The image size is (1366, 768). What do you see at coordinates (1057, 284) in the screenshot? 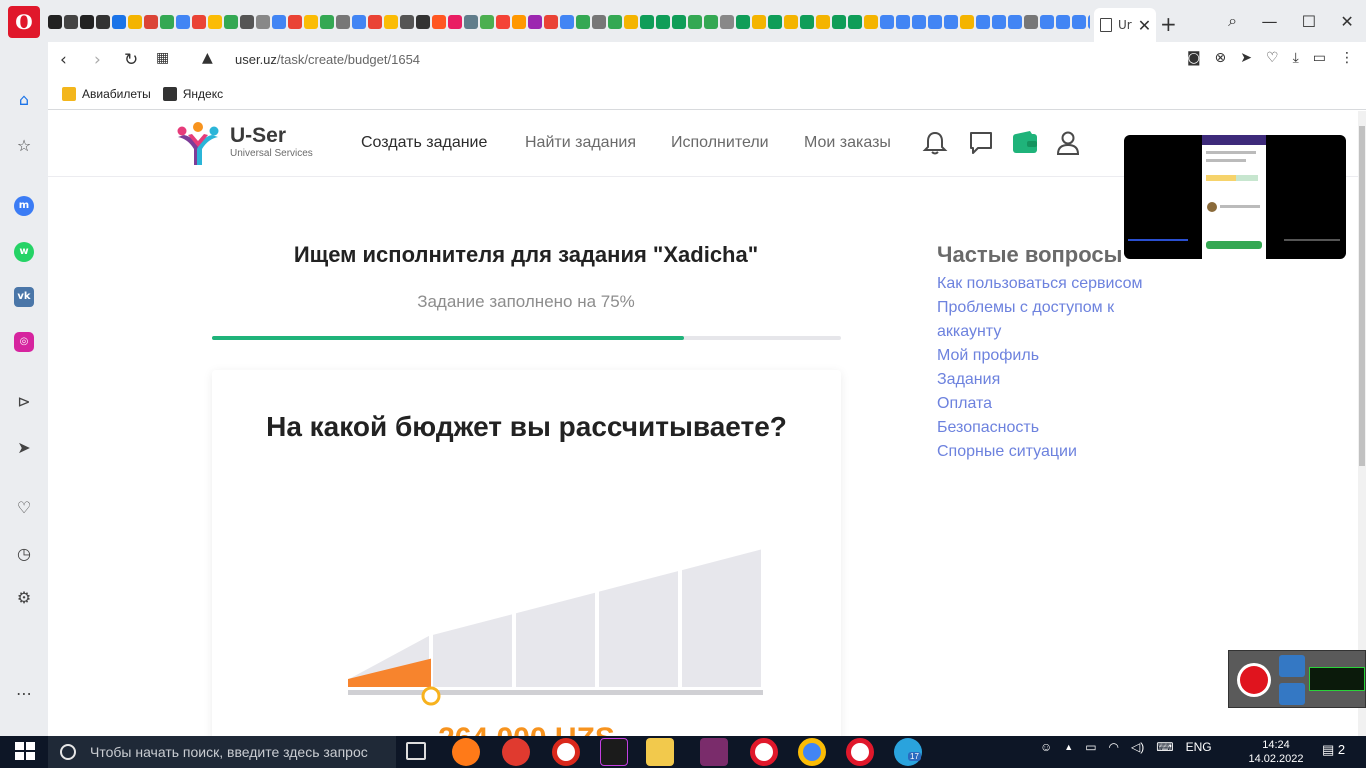
I see `faq-link: Как пользоваться сервисом` at bounding box center [1057, 284].